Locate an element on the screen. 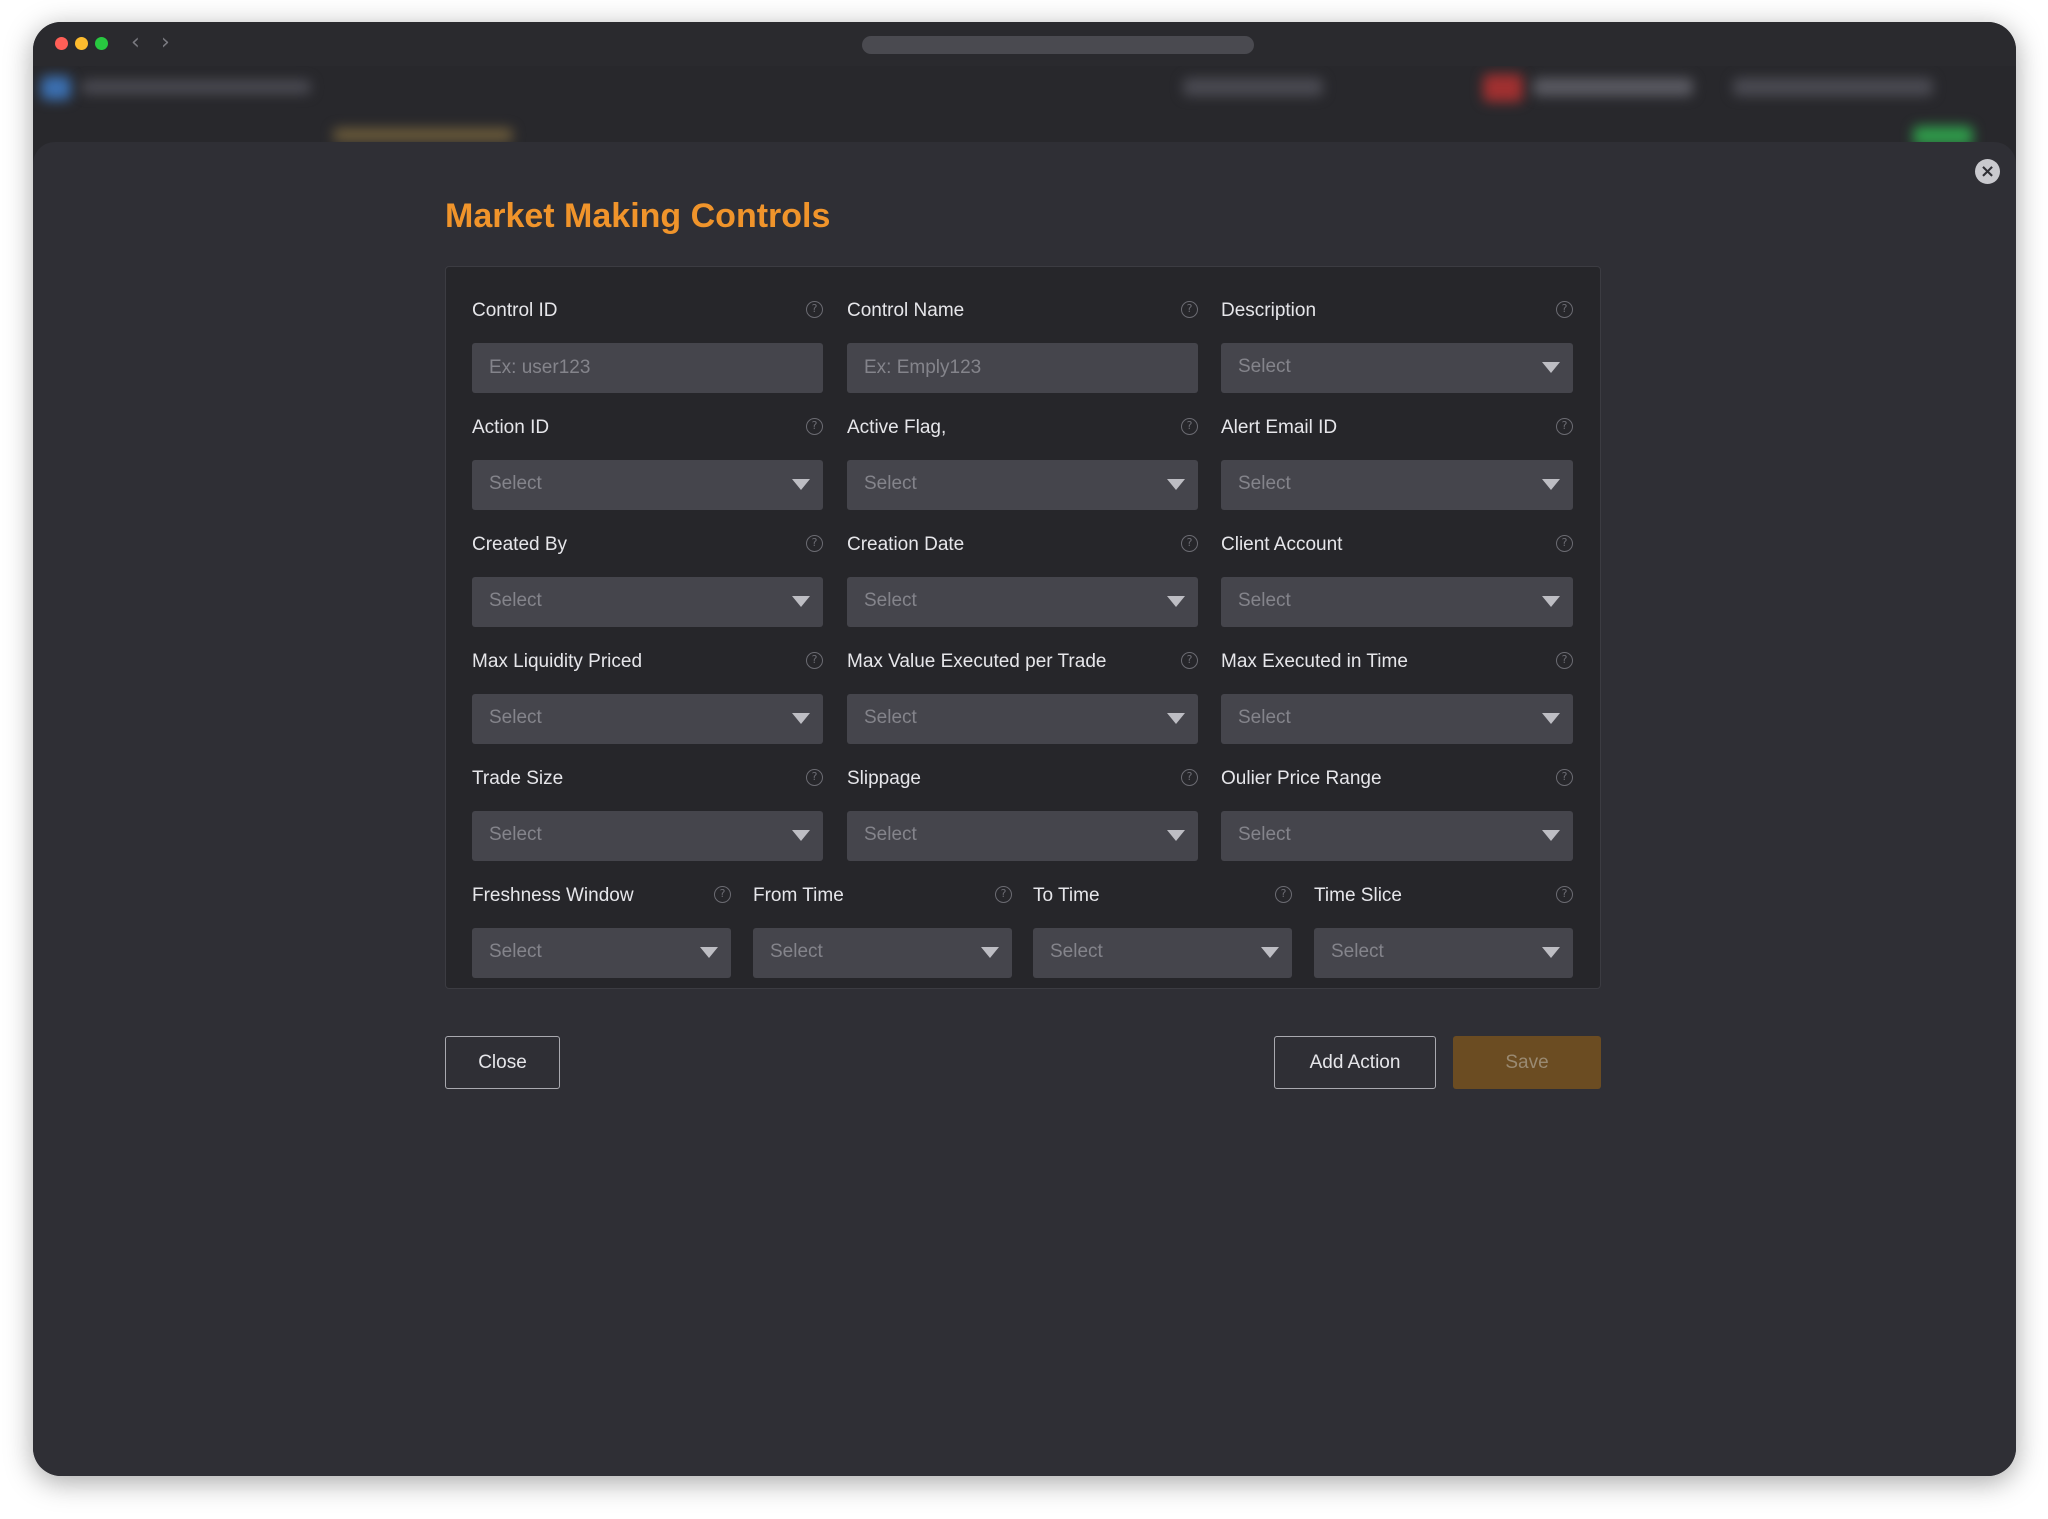 This screenshot has width=2048, height=1519. trade-size-field: Trade Size ? Select is located at coordinates (647, 806).